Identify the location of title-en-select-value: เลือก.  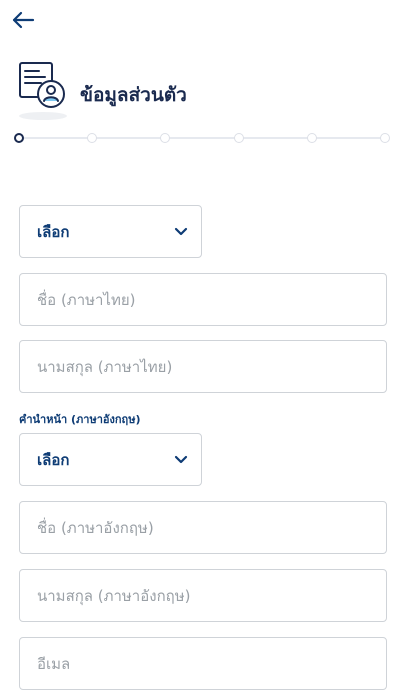
(53, 459).